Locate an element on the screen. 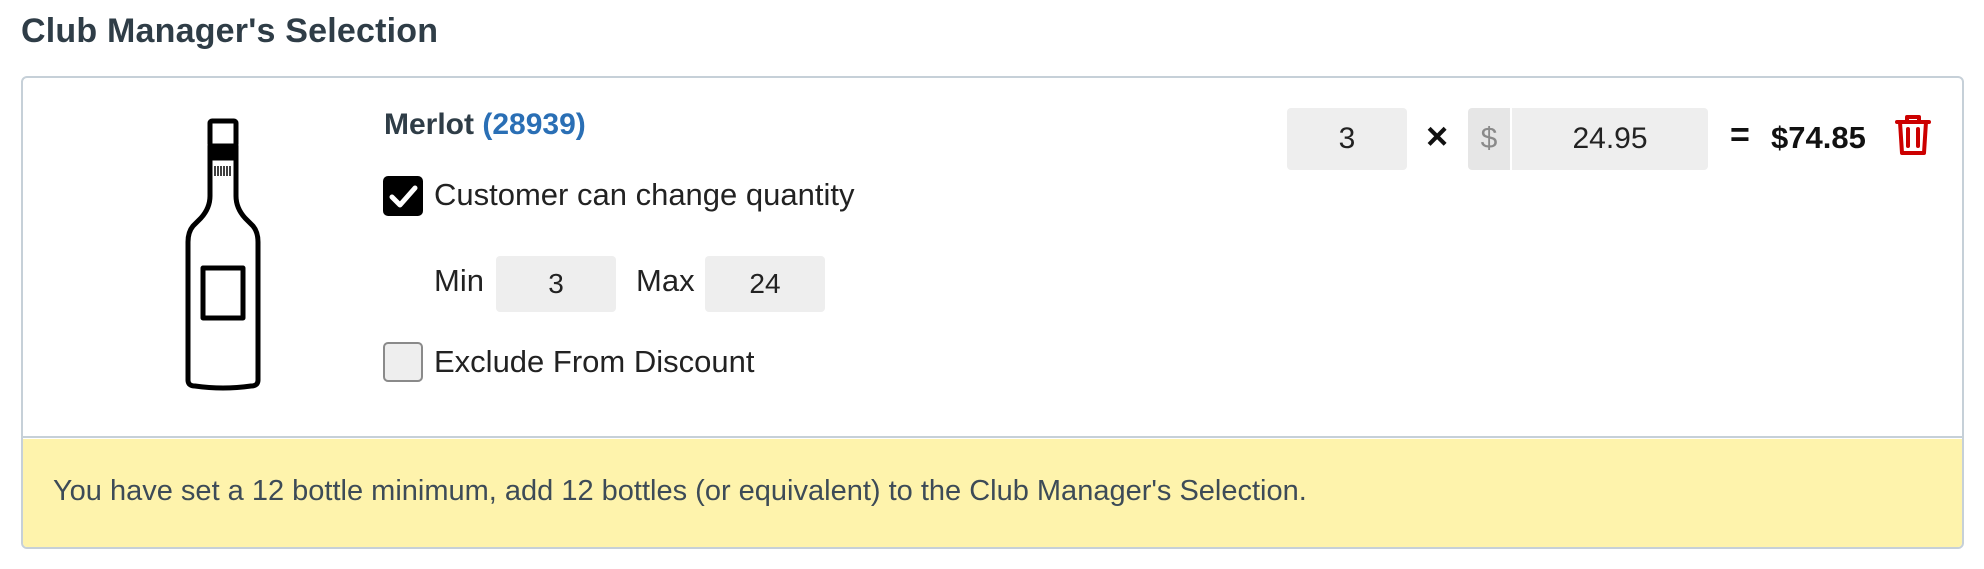 The width and height of the screenshot is (1984, 569). section-title: Club Manager's Selection is located at coordinates (230, 31).